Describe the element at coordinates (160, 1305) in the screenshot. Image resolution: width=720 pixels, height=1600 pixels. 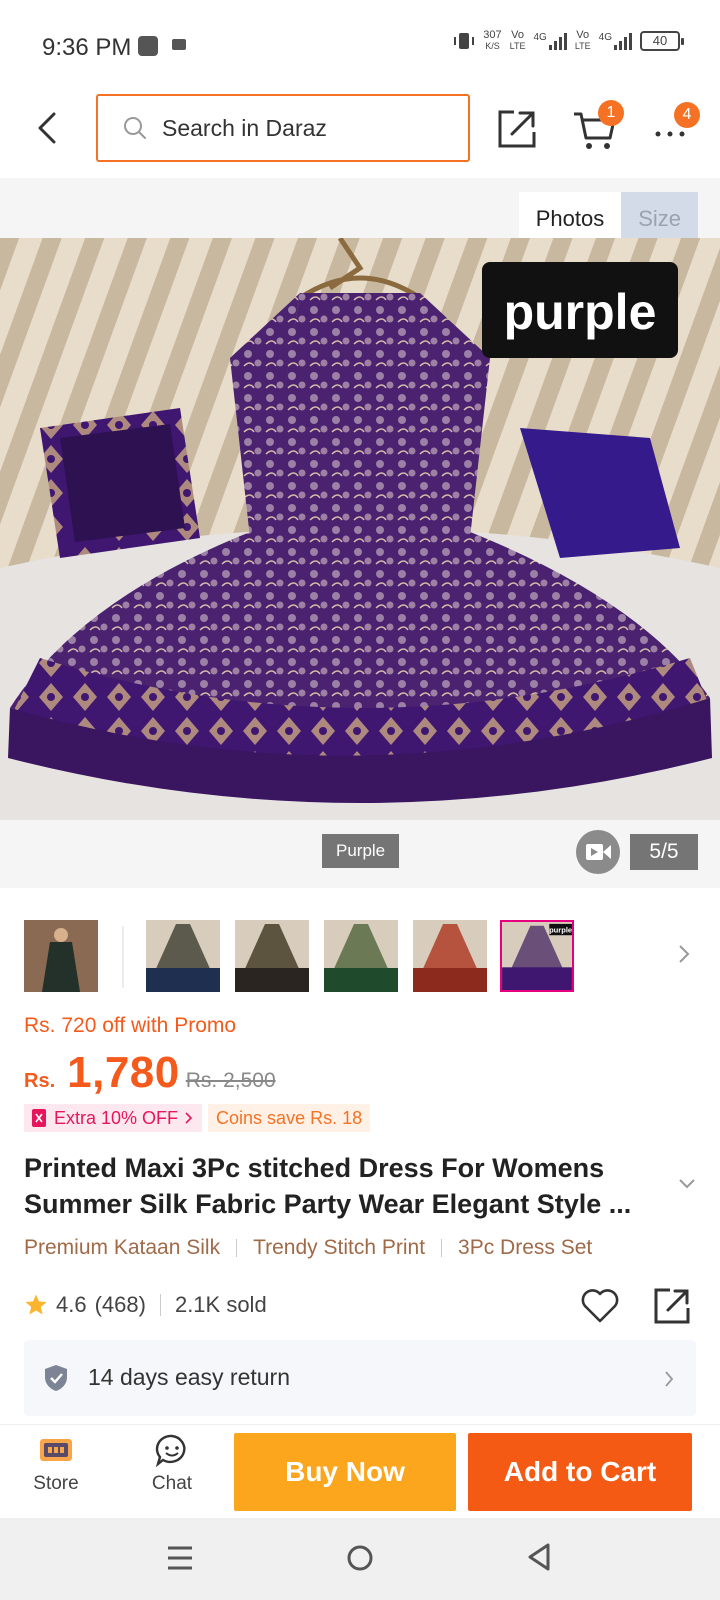
I see `rating-divider` at that location.